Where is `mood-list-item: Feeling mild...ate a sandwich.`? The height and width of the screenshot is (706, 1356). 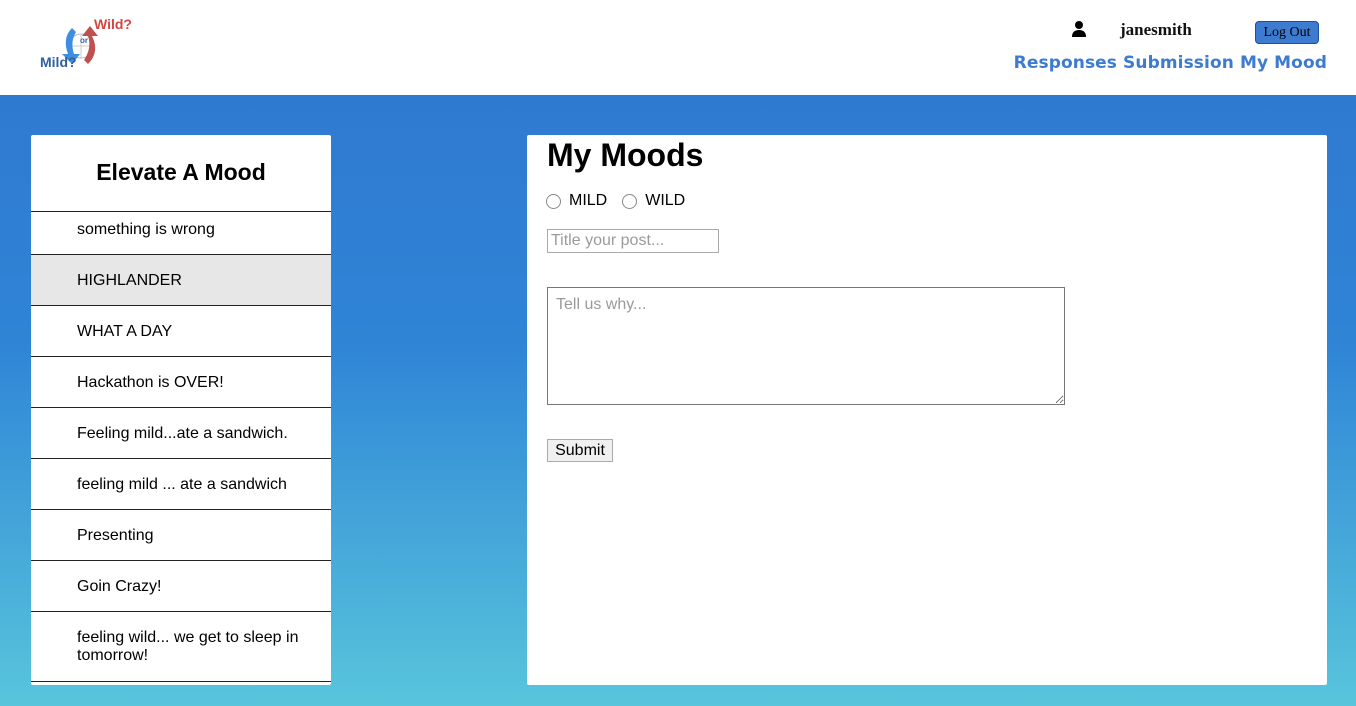
mood-list-item: Feeling mild...ate a sandwich. is located at coordinates (181, 433).